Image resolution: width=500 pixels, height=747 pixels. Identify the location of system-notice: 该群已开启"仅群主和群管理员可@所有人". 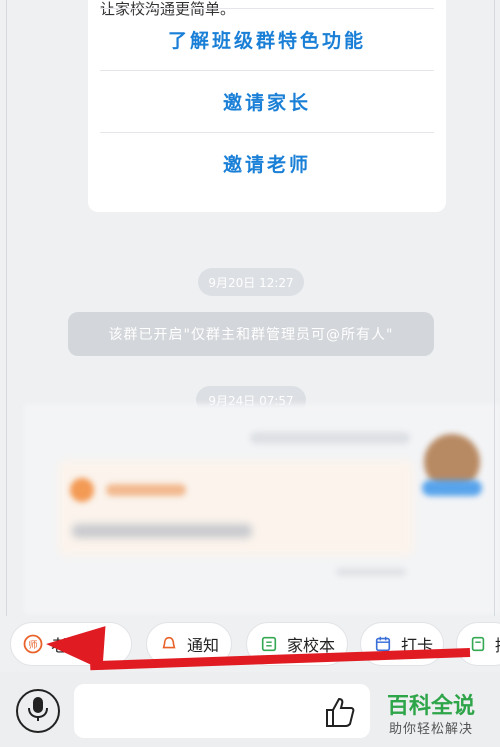
(251, 334).